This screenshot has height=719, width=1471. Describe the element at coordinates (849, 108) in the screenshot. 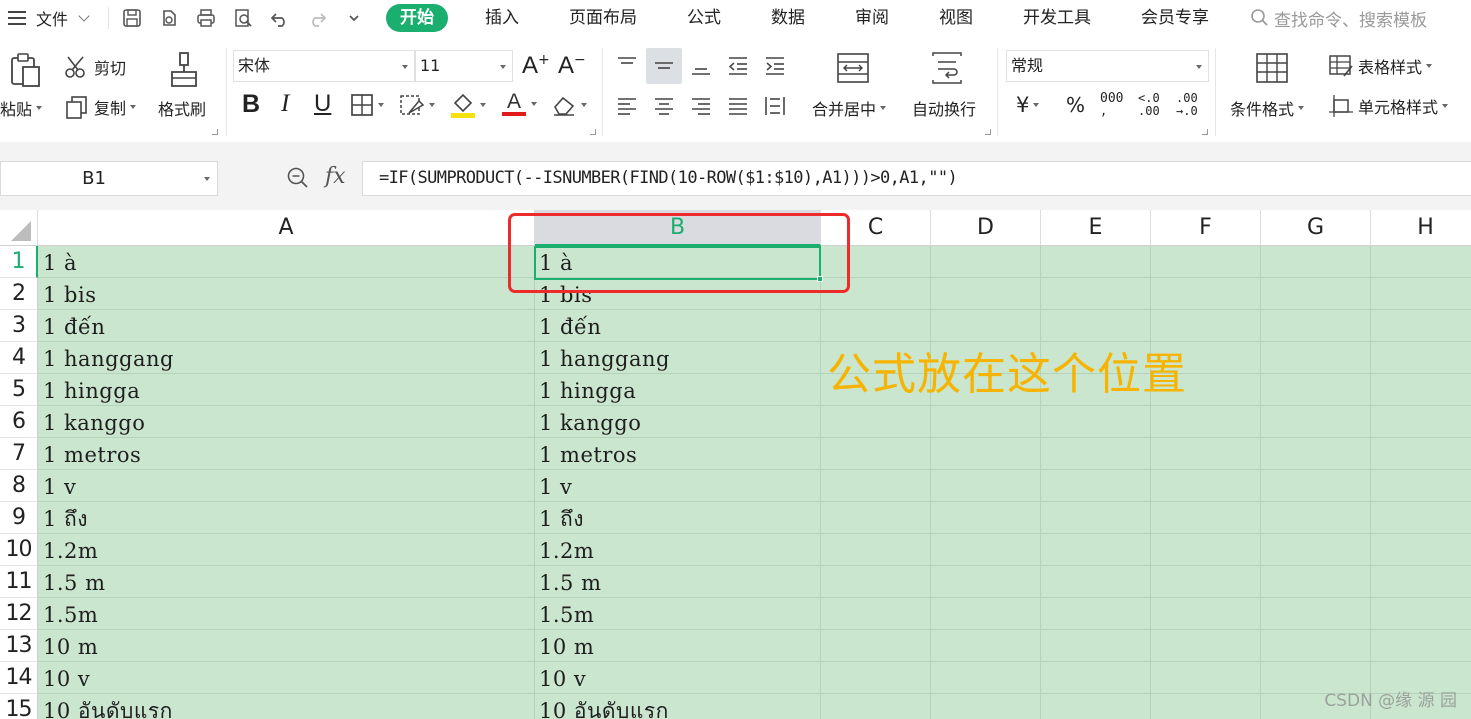

I see `merge-center-button: 合并居中` at that location.